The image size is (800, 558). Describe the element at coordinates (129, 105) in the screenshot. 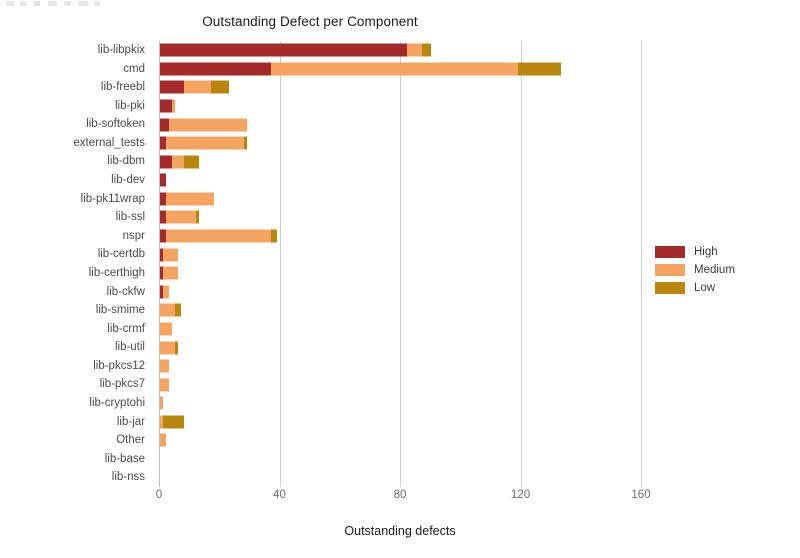

I see `y-axis-label-lib-pki: lib-pki` at that location.